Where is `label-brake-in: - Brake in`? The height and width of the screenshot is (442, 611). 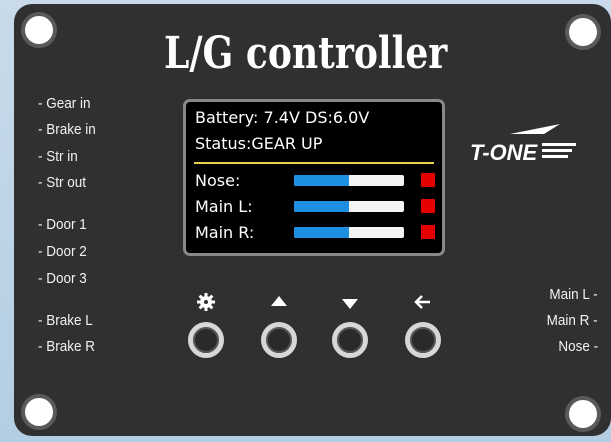 label-brake-in: - Brake in is located at coordinates (67, 129).